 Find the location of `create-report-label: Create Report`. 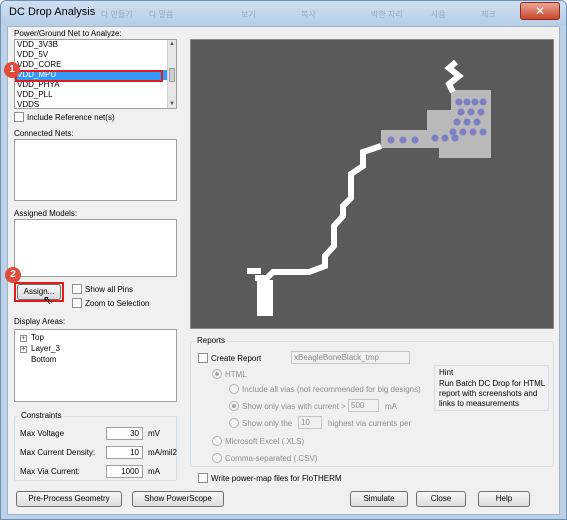

create-report-label: Create Report is located at coordinates (236, 358).